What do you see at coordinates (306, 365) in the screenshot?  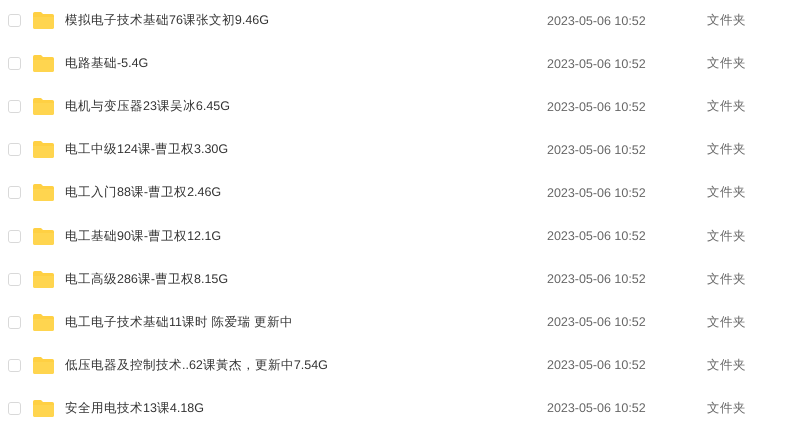 I see `file-name: 低压电器及控制技术..62课黃杰，更新中7.54G` at bounding box center [306, 365].